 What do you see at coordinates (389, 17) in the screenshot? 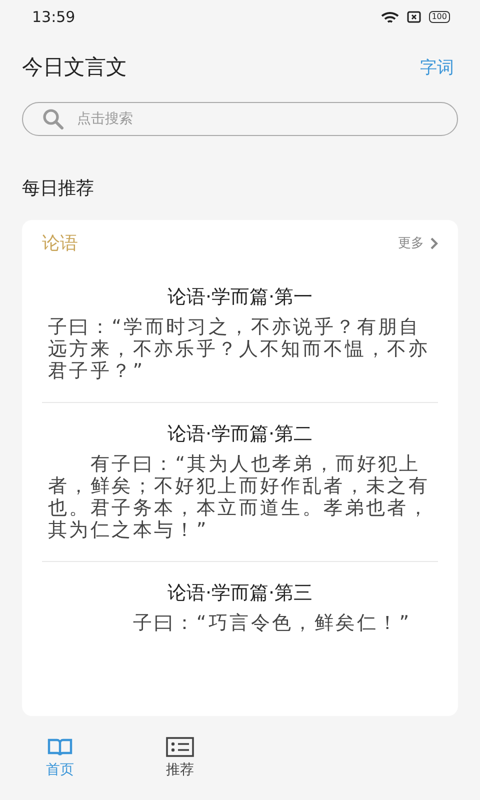
I see `wifi-icon` at bounding box center [389, 17].